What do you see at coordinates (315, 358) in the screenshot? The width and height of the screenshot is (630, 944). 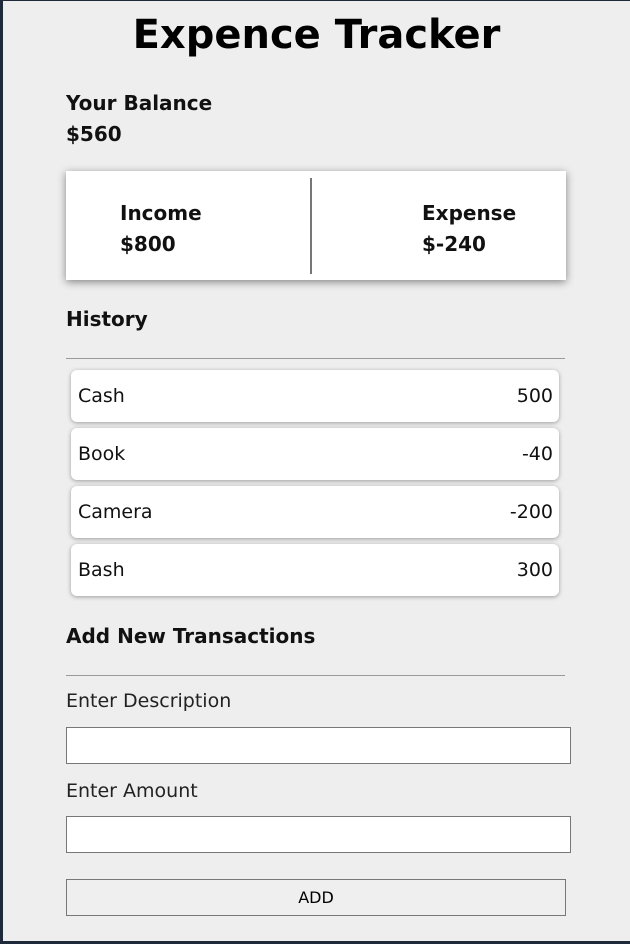 I see `history-divider` at bounding box center [315, 358].